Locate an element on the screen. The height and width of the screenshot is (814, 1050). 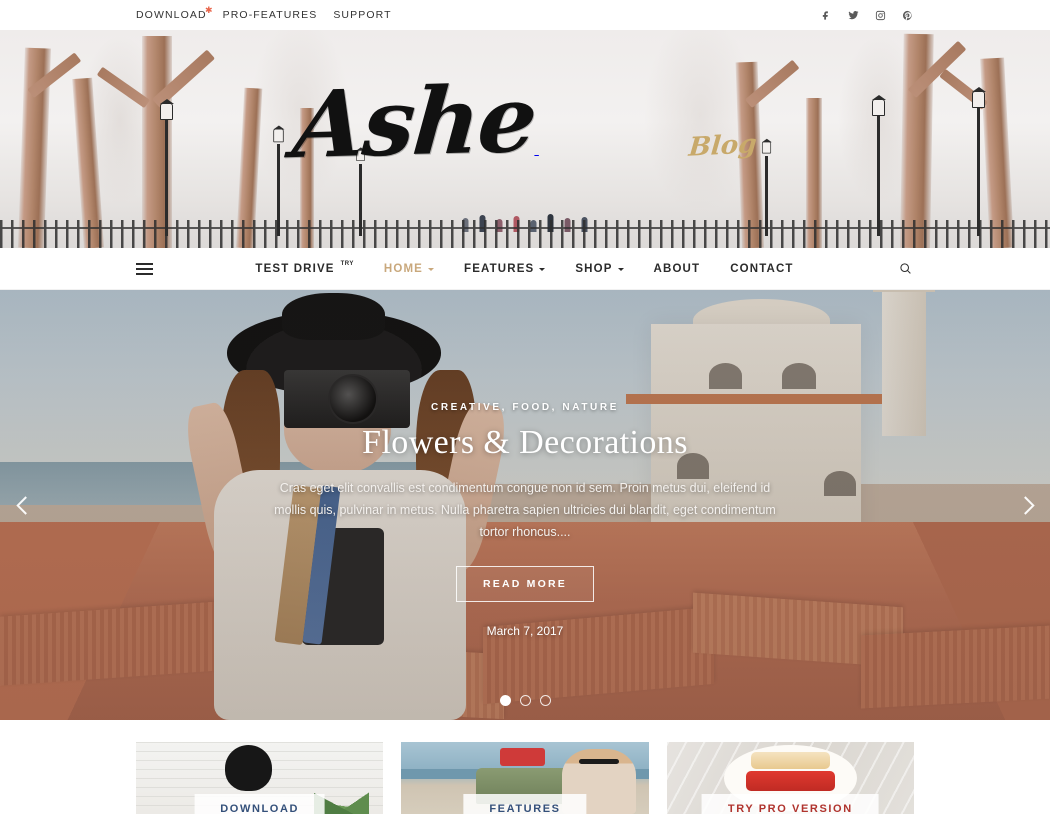
slide-categories: CREATIVE, FOOD, NATURE is located at coordinates (525, 407).